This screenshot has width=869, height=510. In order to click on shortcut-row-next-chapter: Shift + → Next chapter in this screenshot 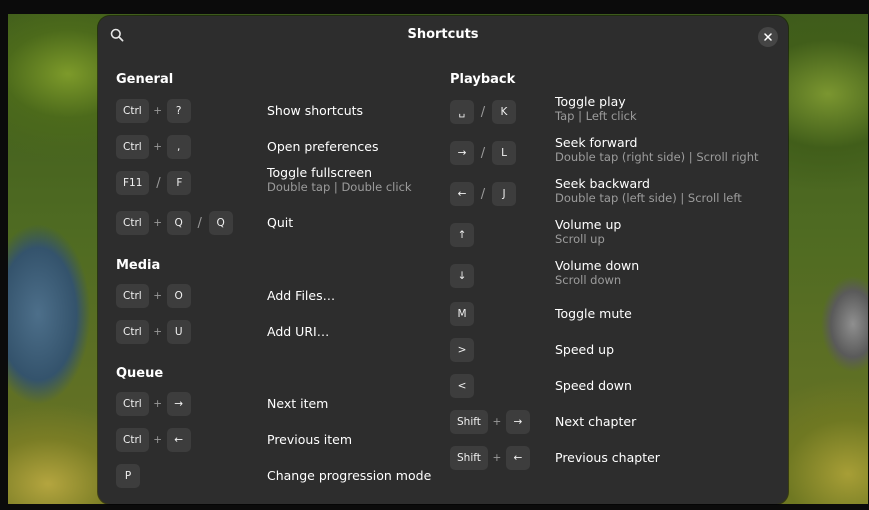, I will do `click(615, 422)`.